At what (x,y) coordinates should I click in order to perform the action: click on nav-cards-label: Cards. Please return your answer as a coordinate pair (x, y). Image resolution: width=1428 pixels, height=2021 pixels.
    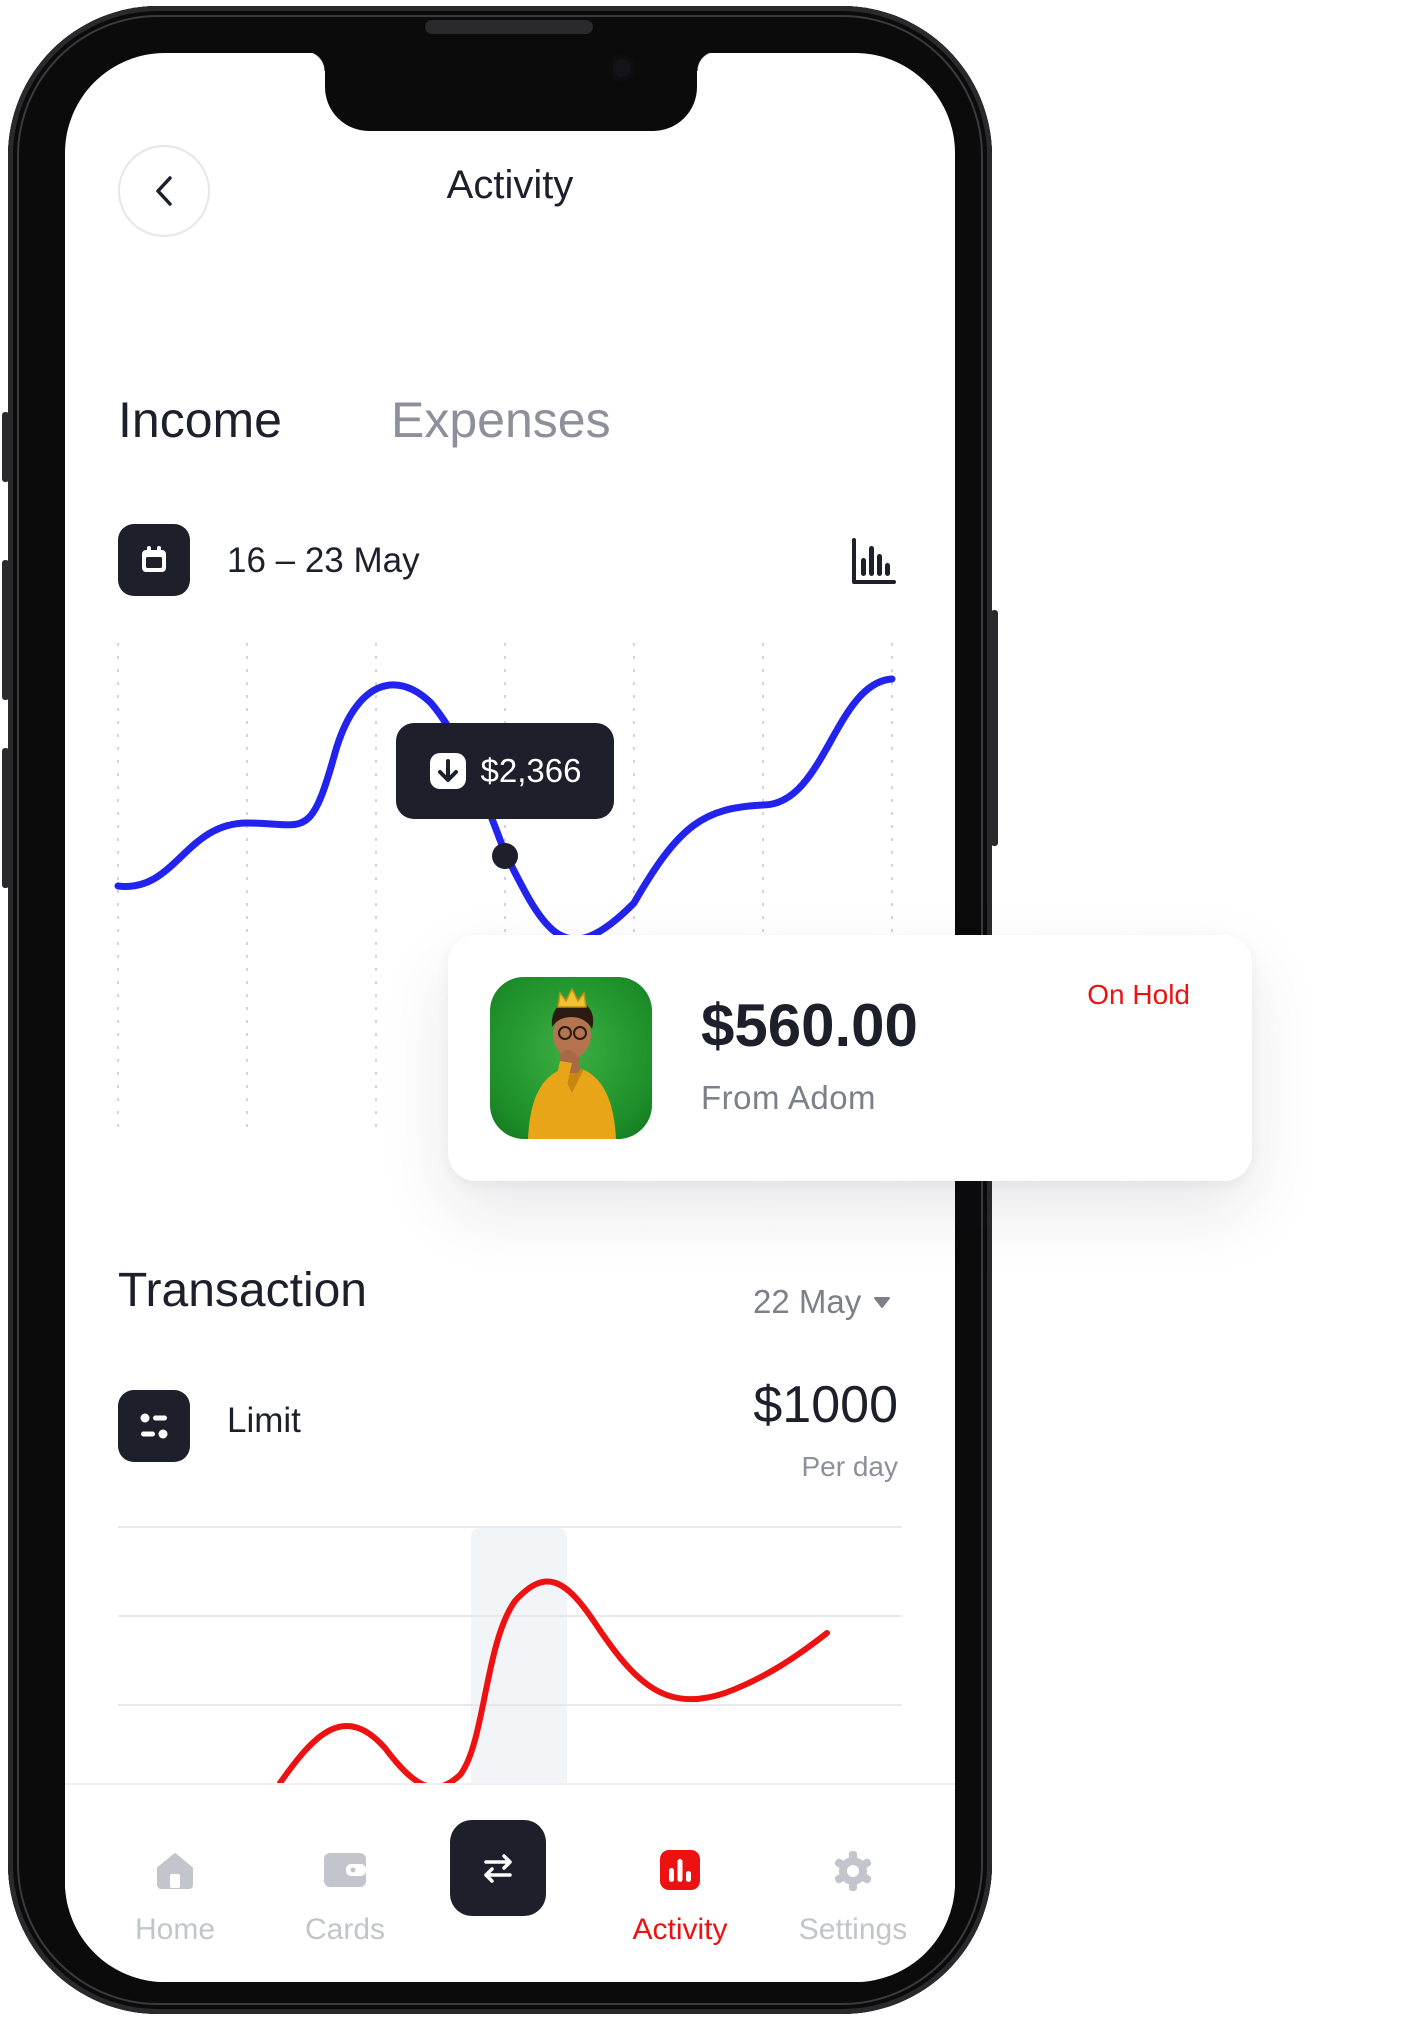
    Looking at the image, I should click on (345, 1929).